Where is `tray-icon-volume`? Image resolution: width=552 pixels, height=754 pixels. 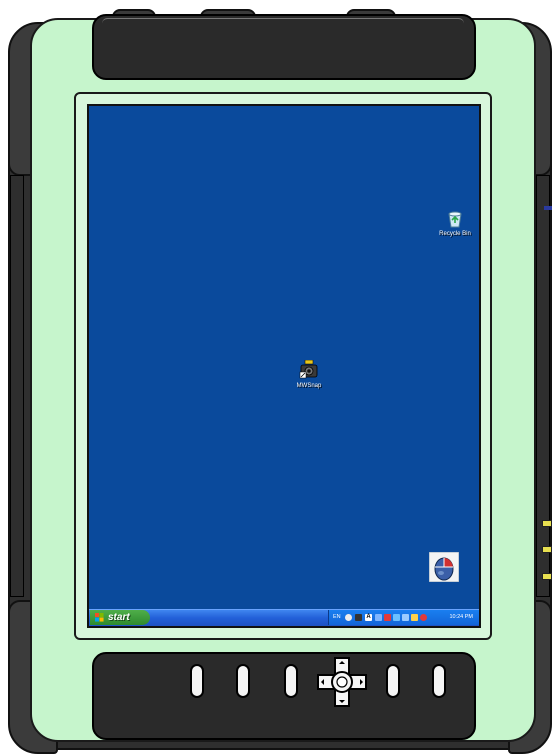 tray-icon-volume is located at coordinates (405, 617).